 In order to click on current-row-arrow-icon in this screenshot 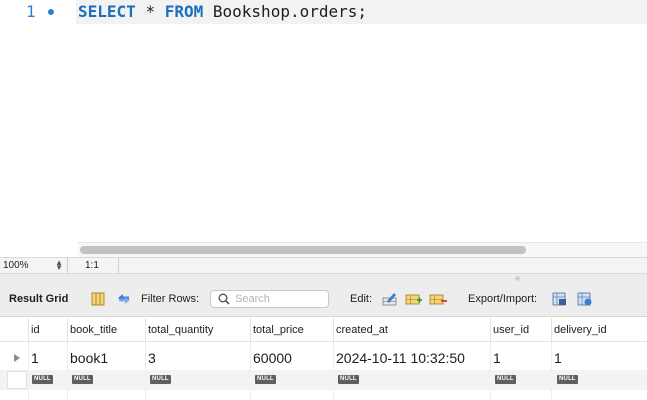, I will do `click(17, 358)`.